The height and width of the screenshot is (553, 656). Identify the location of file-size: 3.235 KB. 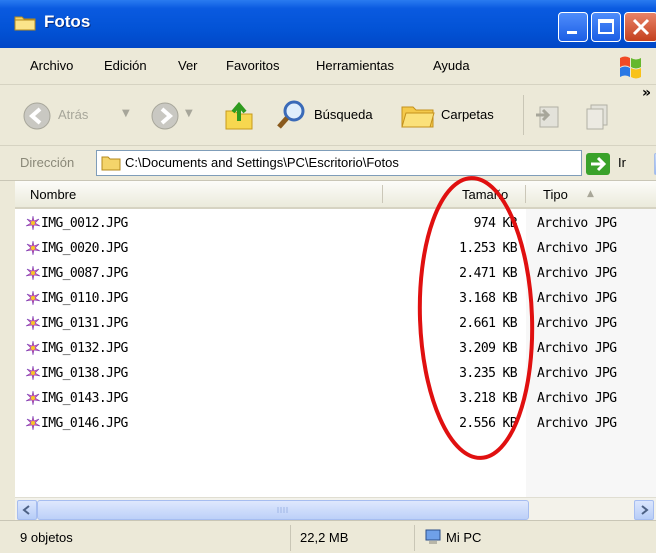
(488, 373).